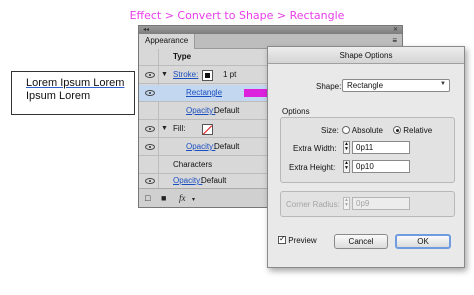  Describe the element at coordinates (182, 198) in the screenshot. I see `fx-icon: fx` at that location.